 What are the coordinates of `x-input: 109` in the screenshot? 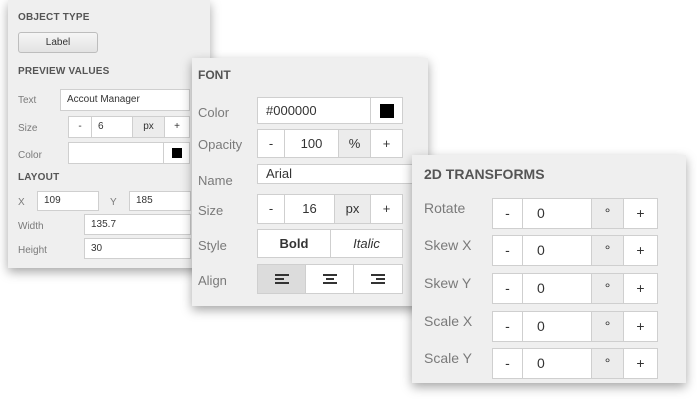 It's located at (68, 201).